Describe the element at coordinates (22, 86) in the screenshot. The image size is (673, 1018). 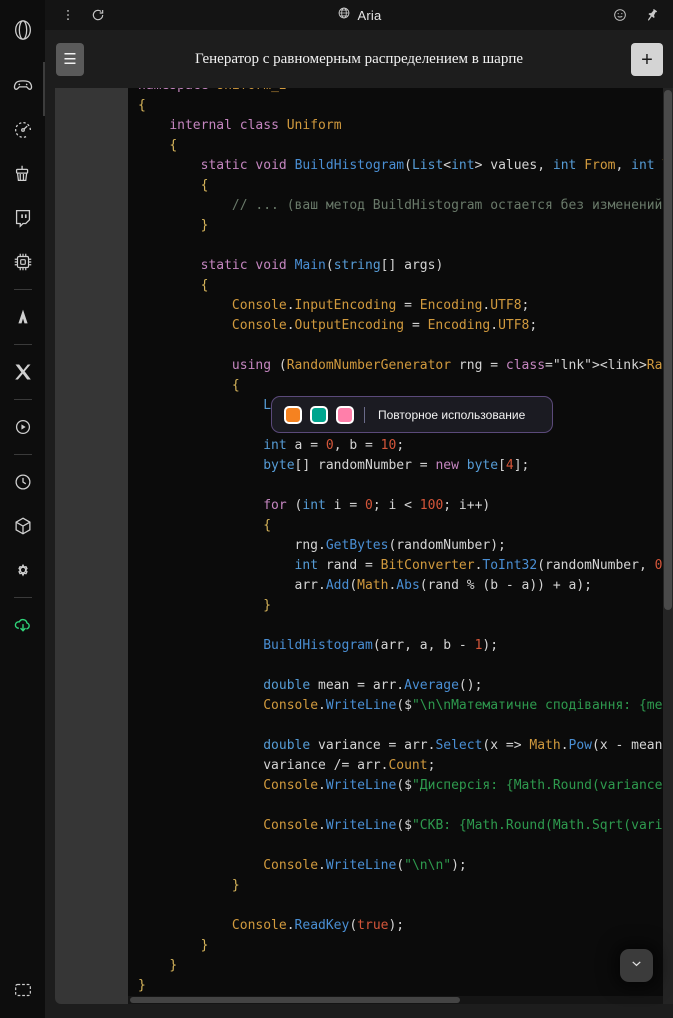
I see `gaming-controller-icon` at that location.